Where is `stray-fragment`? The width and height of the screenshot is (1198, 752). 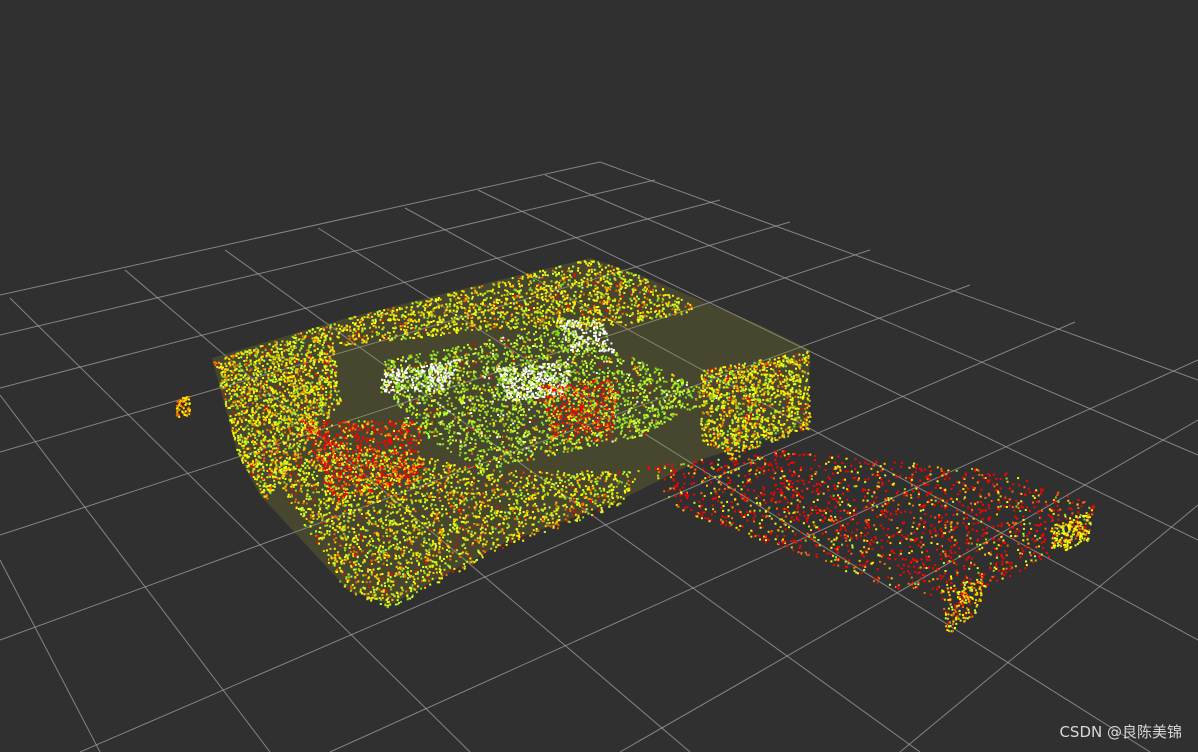 stray-fragment is located at coordinates (183, 406).